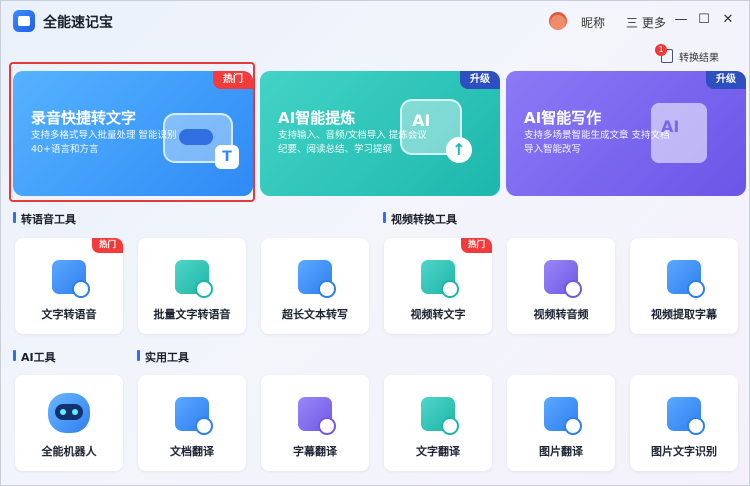  I want to click on ai-writing-icon: AI, so click(679, 133).